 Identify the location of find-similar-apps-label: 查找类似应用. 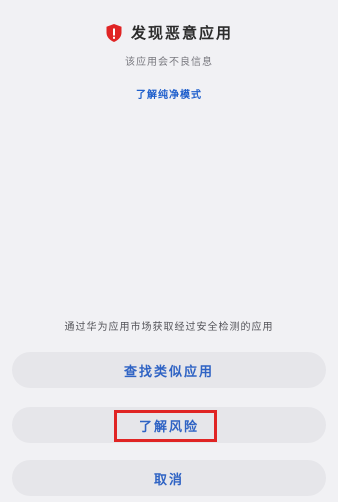
(168, 372).